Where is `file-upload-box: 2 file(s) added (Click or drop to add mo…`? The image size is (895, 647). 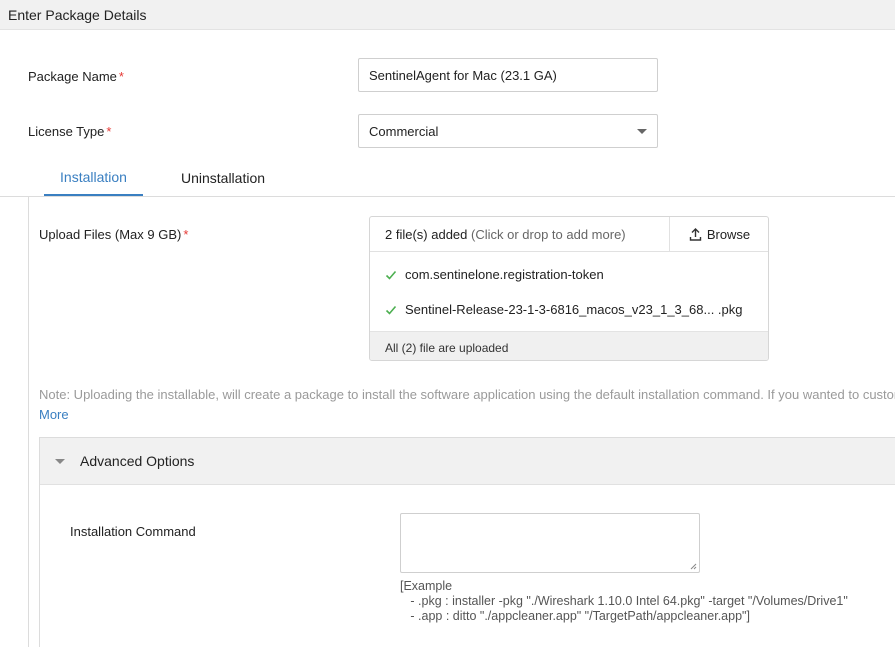
file-upload-box: 2 file(s) added (Click or drop to add mo… is located at coordinates (569, 288).